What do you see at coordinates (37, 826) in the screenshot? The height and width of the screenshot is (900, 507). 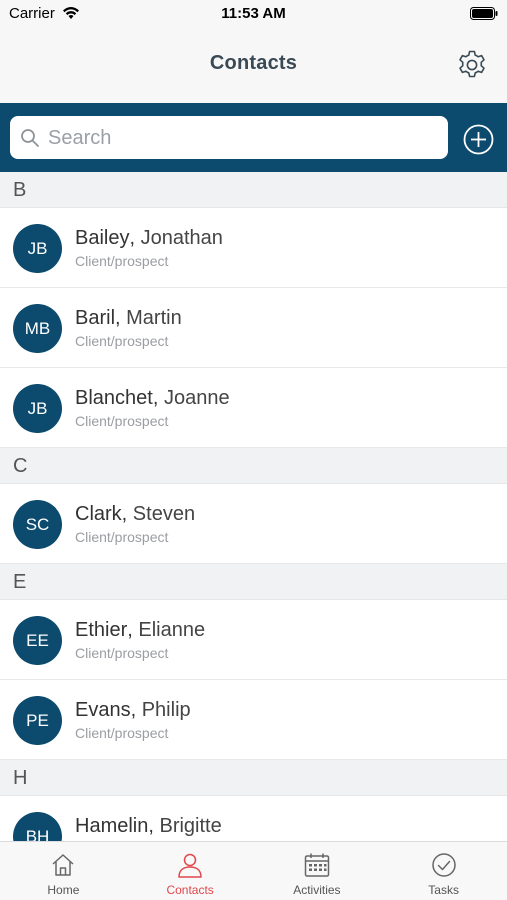 I see `avatar: BH` at bounding box center [37, 826].